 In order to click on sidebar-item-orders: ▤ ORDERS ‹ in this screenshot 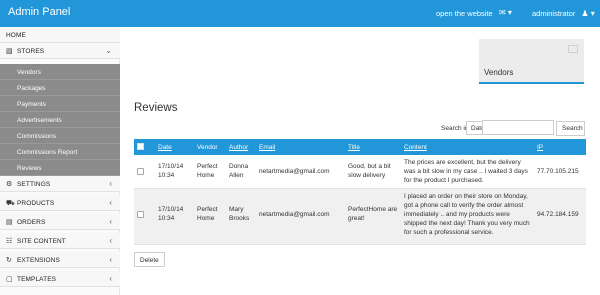, I will do `click(60, 222)`.